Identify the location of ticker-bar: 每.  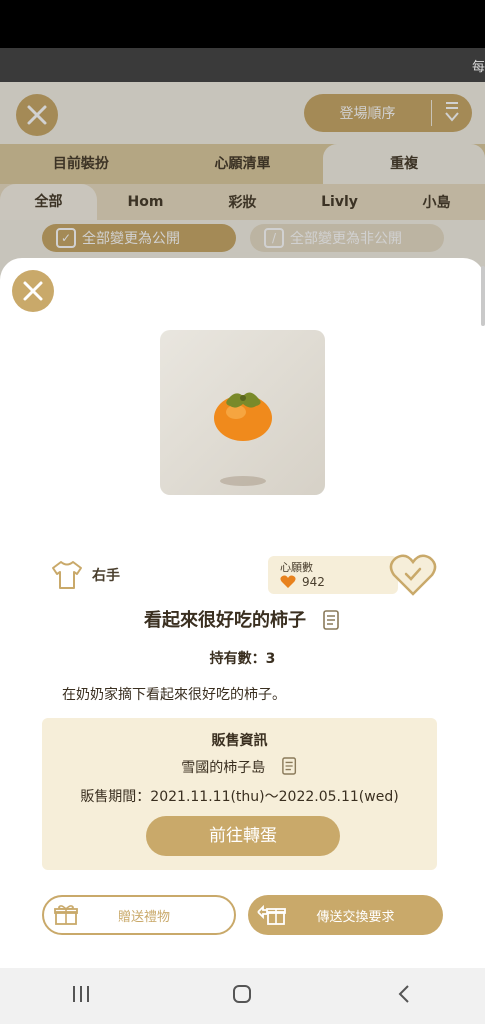
(242, 65).